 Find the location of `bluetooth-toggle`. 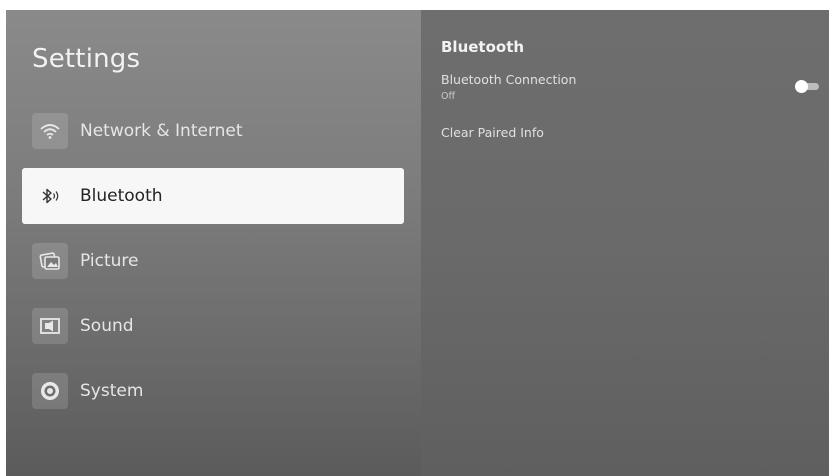

bluetooth-toggle is located at coordinates (807, 86).